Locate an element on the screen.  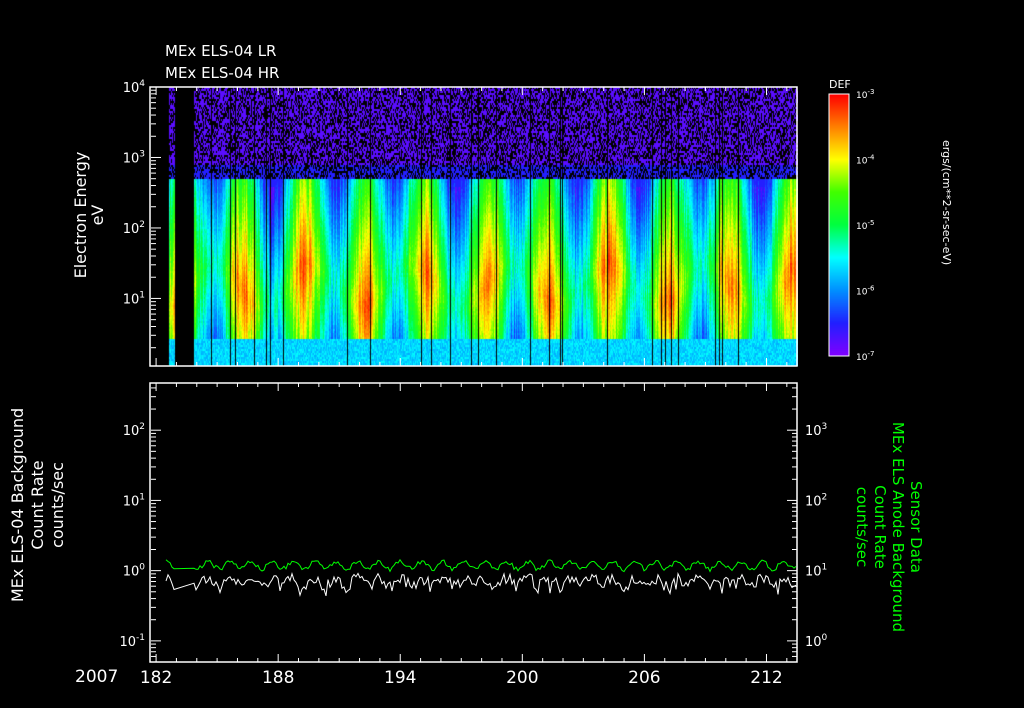
left-count-axis-tick-label: 100 is located at coordinates (134, 571).